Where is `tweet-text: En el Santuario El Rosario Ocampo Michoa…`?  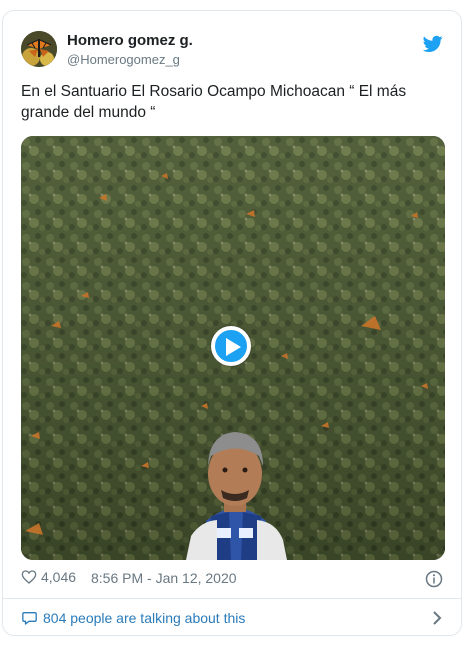
tweet-text: En el Santuario El Rosario Ocampo Michoa… is located at coordinates (214, 102).